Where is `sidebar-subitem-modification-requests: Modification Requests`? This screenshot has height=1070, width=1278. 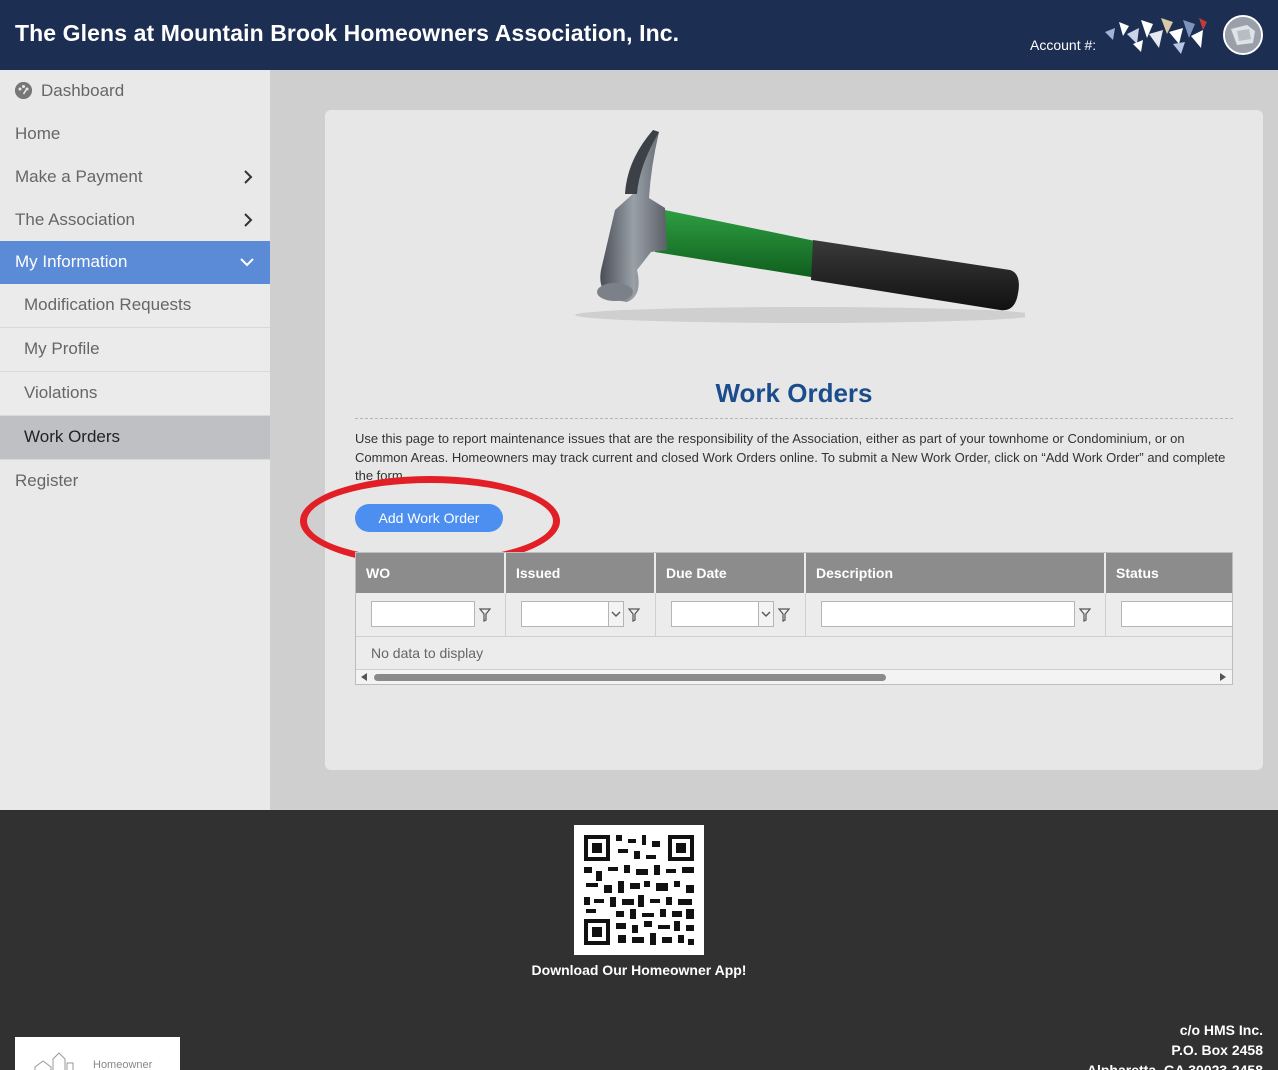 sidebar-subitem-modification-requests: Modification Requests is located at coordinates (135, 306).